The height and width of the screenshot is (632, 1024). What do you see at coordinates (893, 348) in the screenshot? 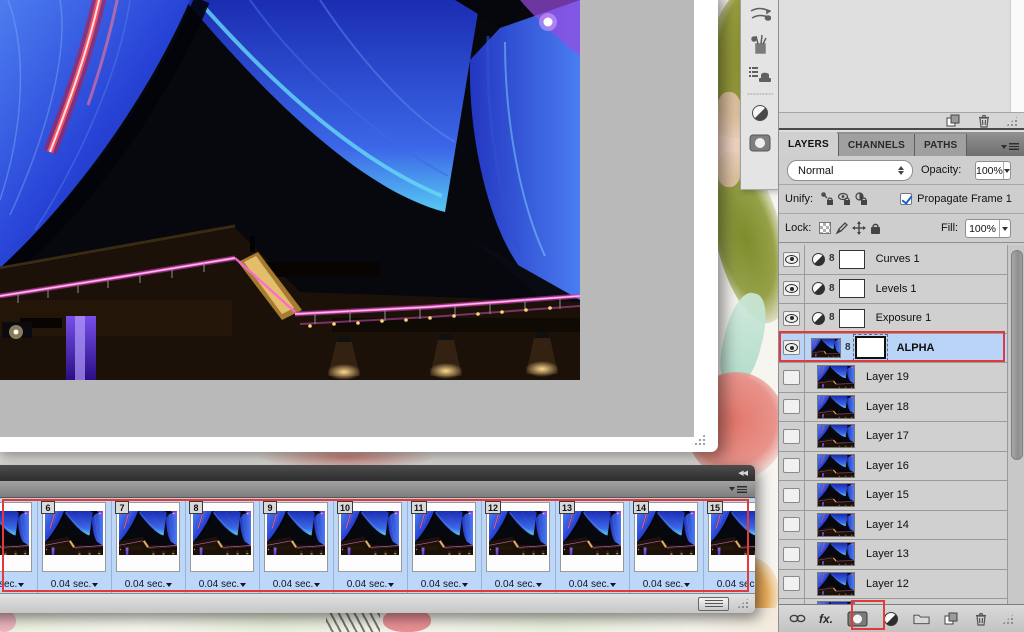
I see `layer-row: 8 ALPHA` at bounding box center [893, 348].